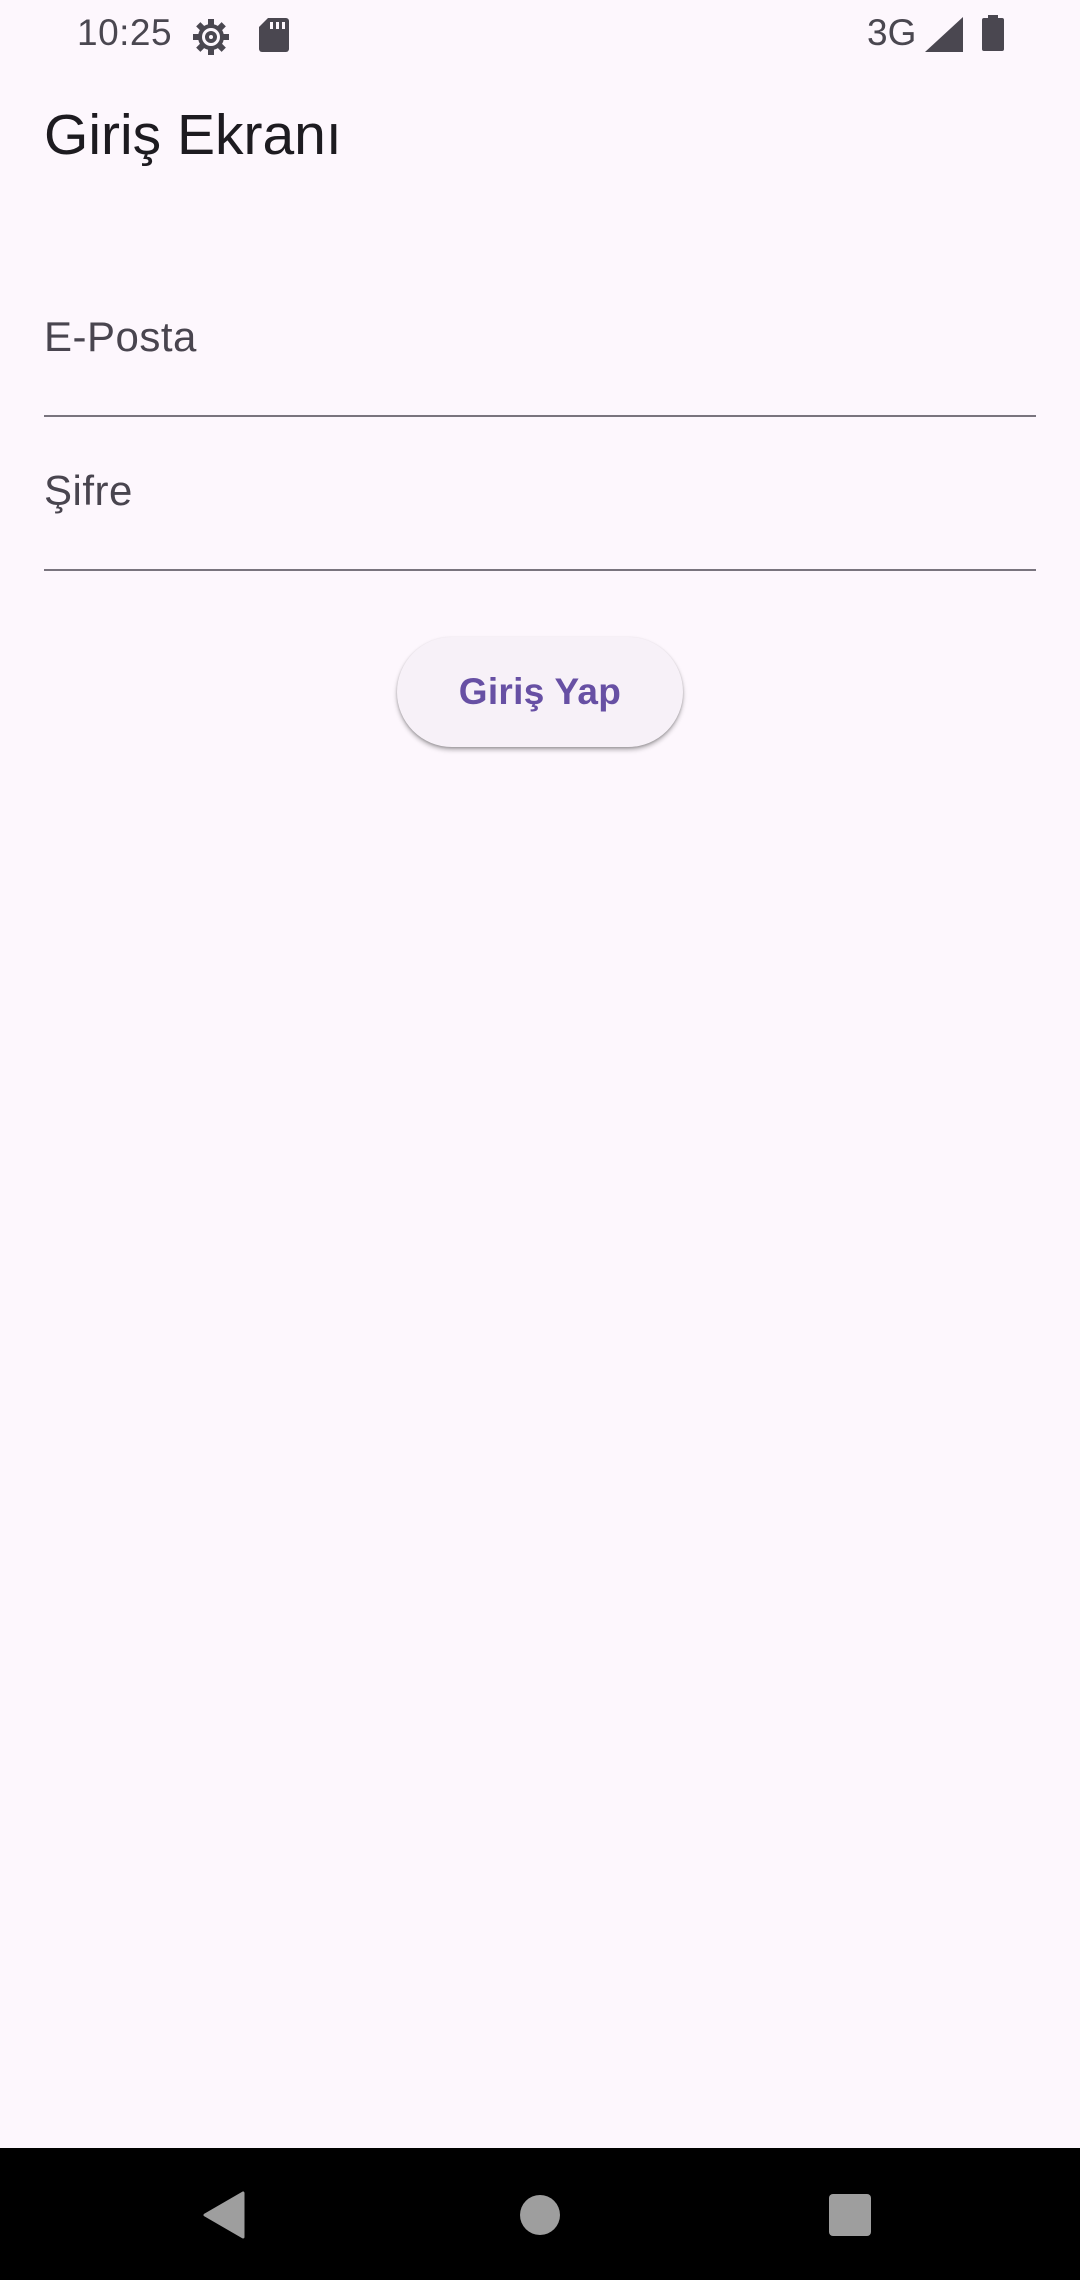 The image size is (1080, 2280). What do you see at coordinates (540, 35) in the screenshot?
I see `status-bar: 10:25 3G` at bounding box center [540, 35].